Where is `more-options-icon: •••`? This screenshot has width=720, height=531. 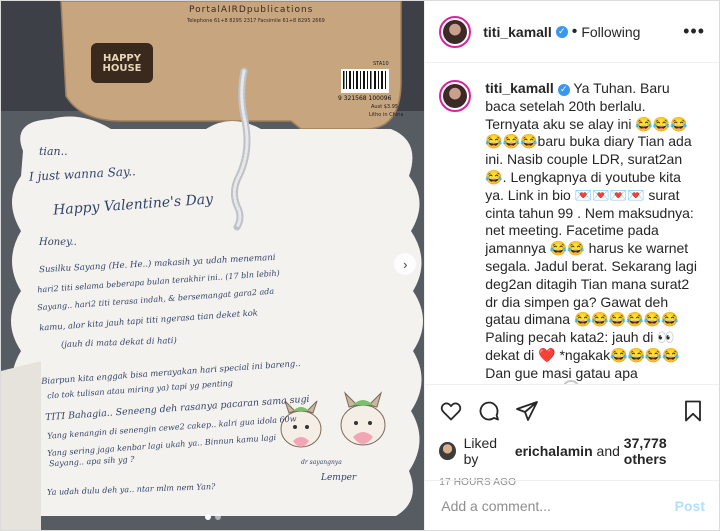 more-options-icon: ••• is located at coordinates (694, 31).